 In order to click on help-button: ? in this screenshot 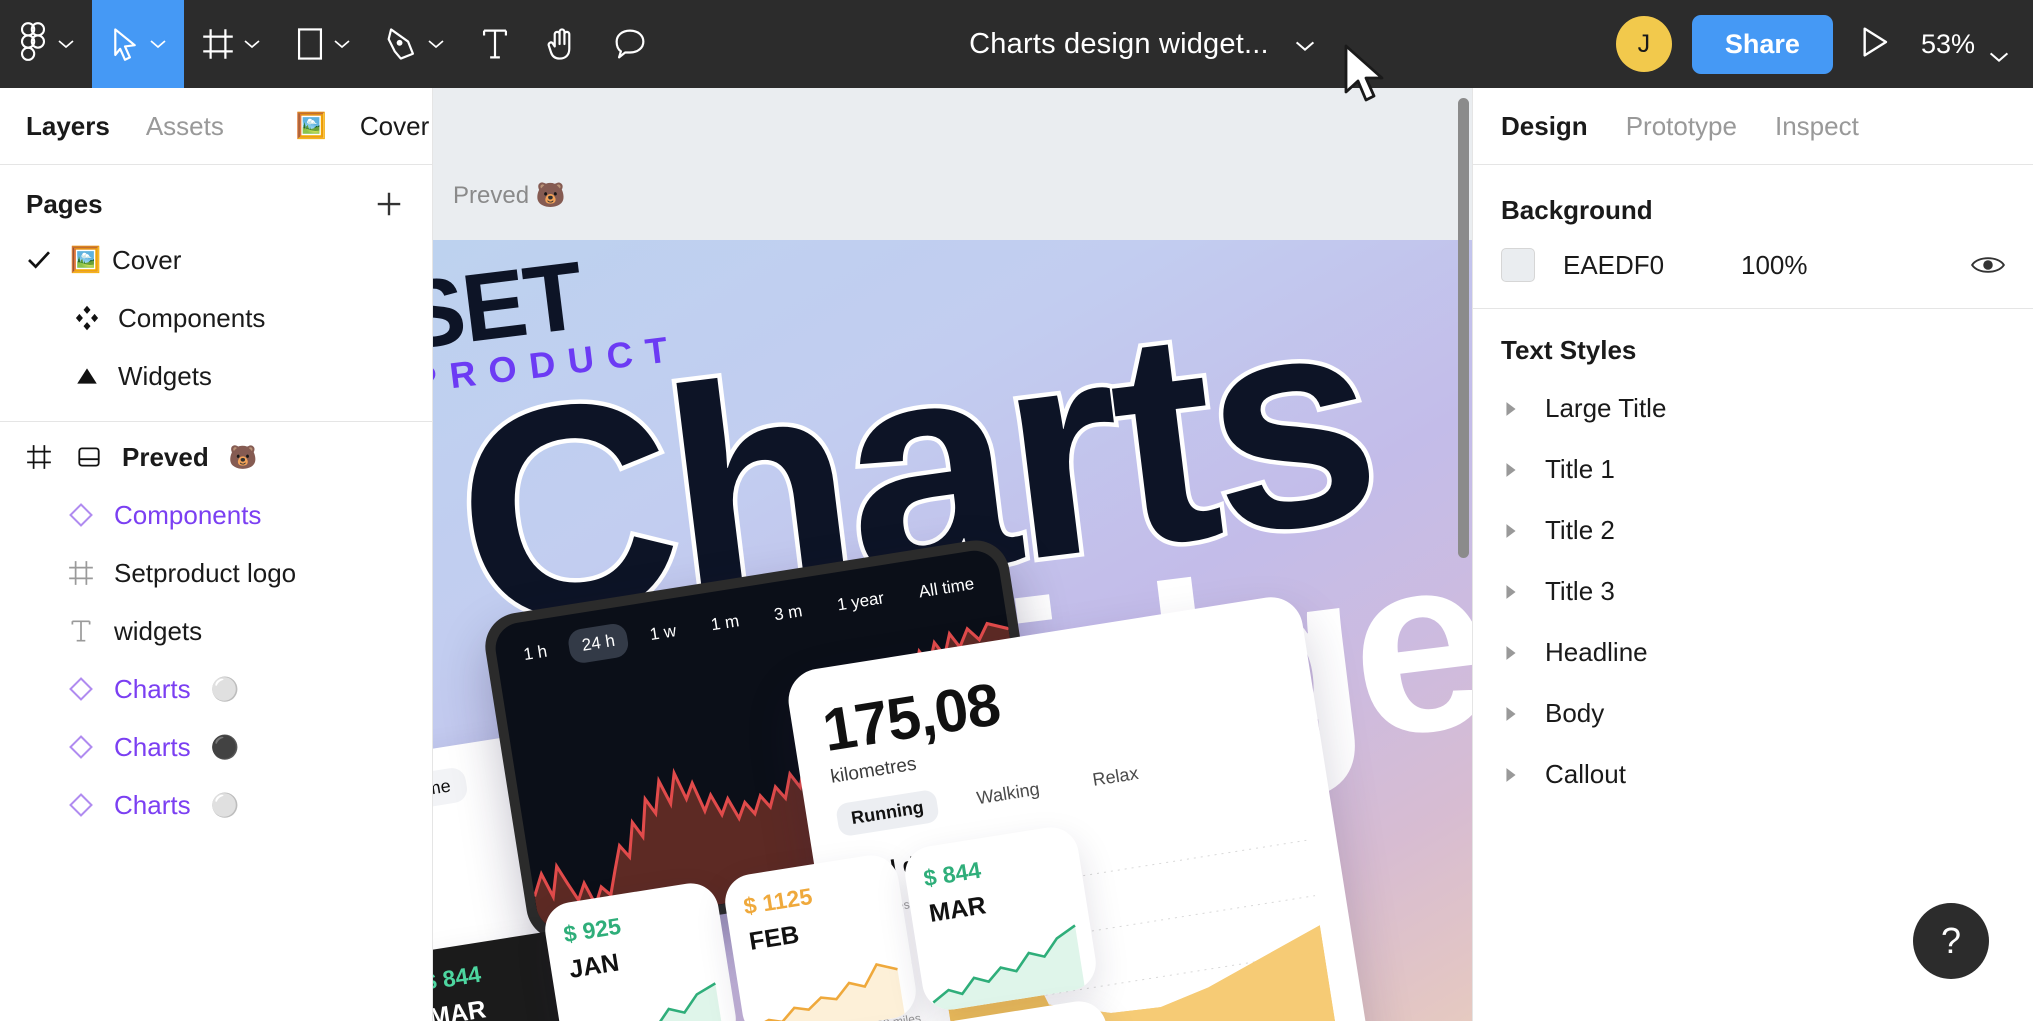, I will do `click(1951, 941)`.